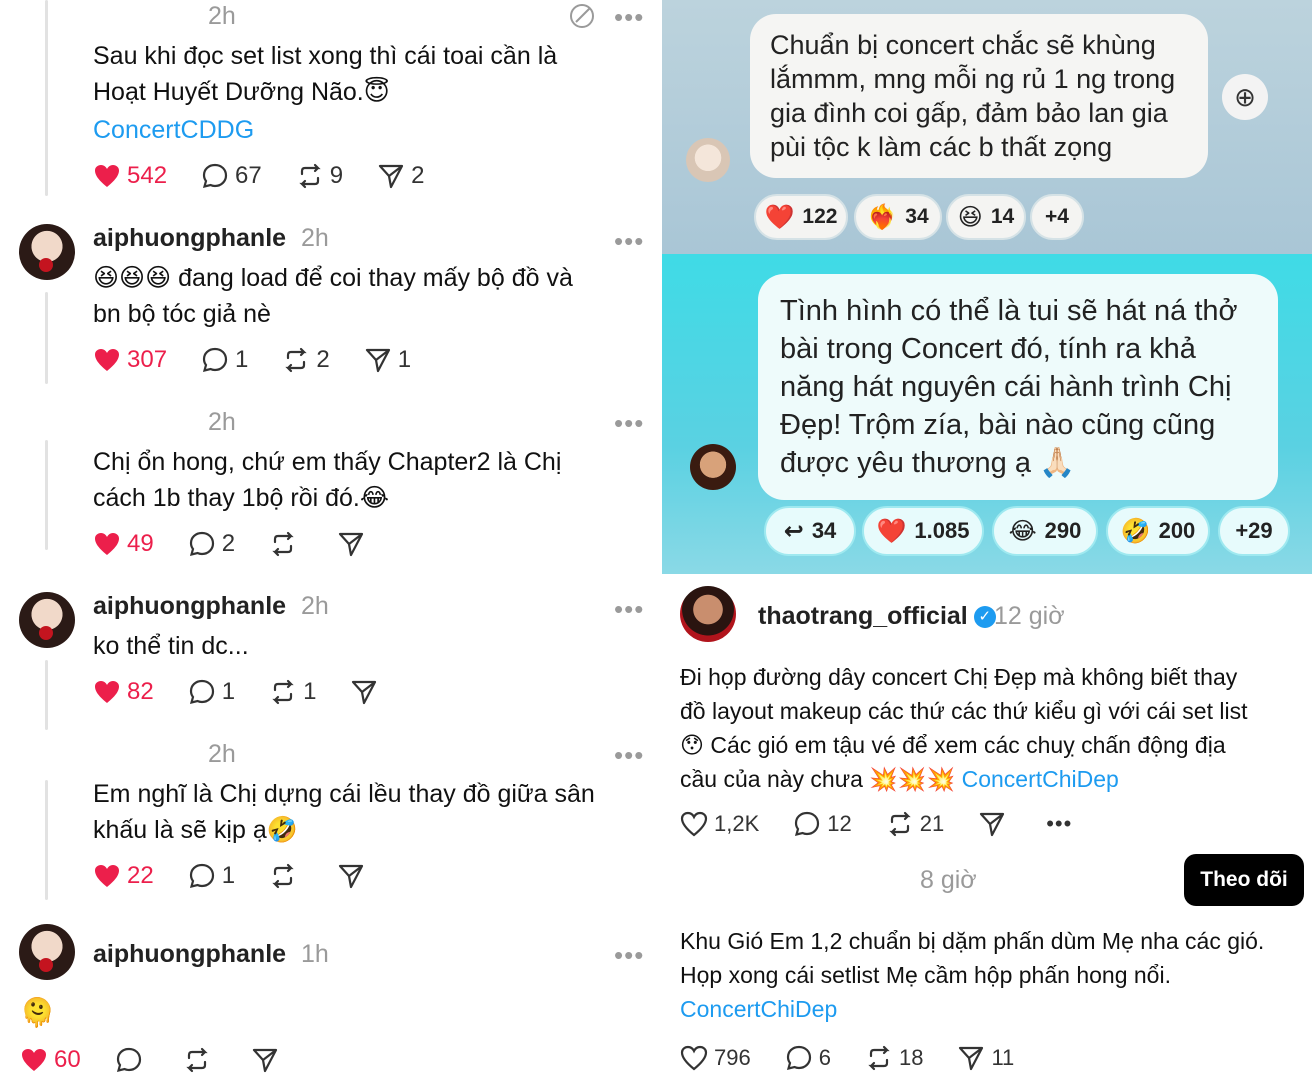 This screenshot has height=1080, width=1312. Describe the element at coordinates (173, 130) in the screenshot. I see `hashtag-link: ConcertCDDG` at that location.